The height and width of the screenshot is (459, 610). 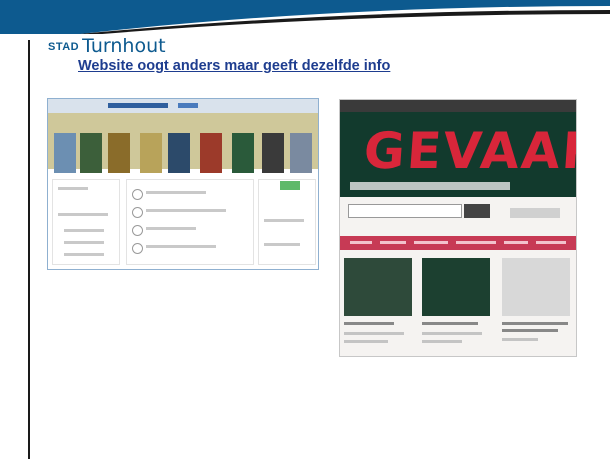 What do you see at coordinates (405, 211) in the screenshot?
I see `new-site-search-input` at bounding box center [405, 211].